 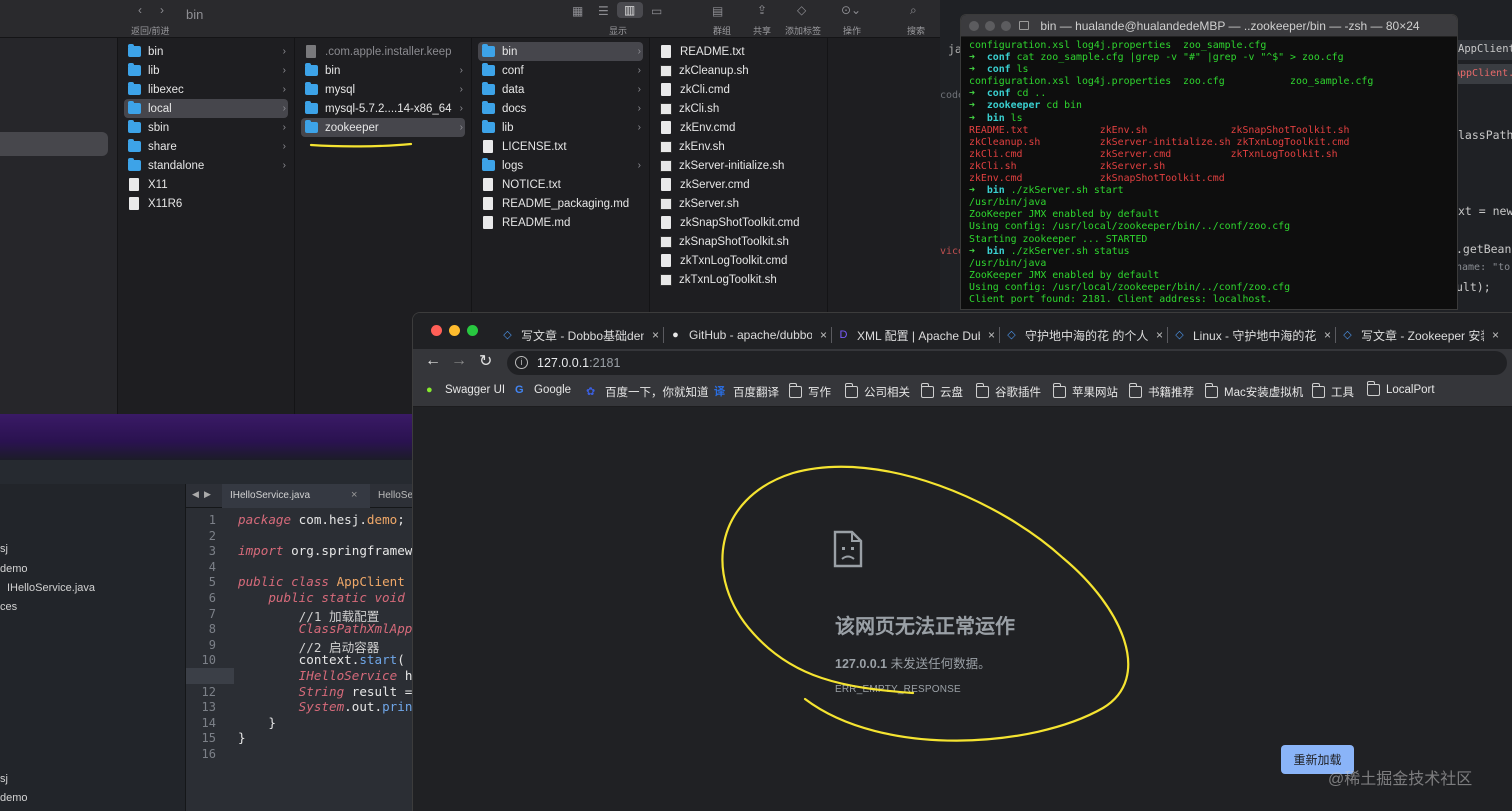 What do you see at coordinates (998, 118) in the screenshot?
I see `terminal-text: bin` at bounding box center [998, 118].